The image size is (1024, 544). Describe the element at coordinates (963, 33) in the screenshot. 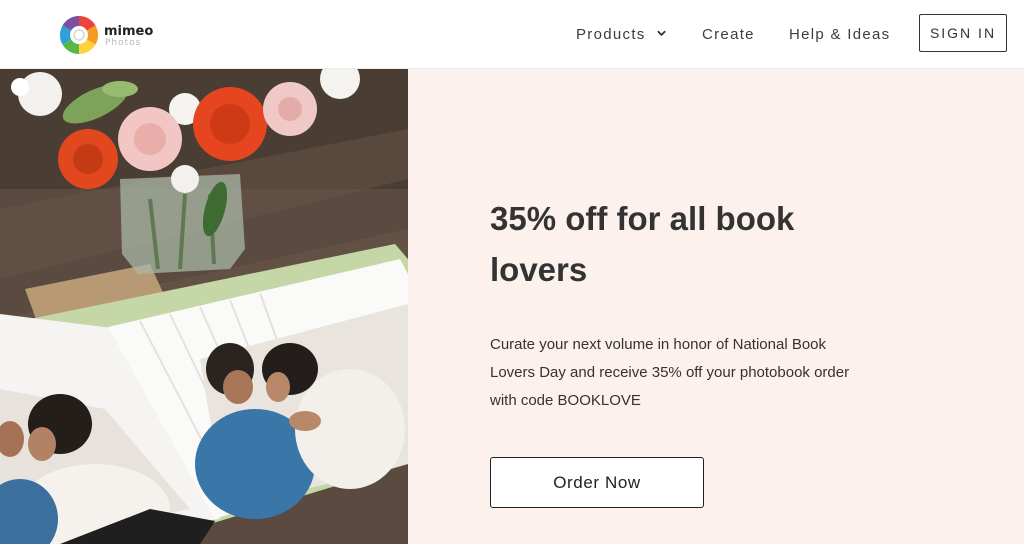

I see `sign-in-button: SIGN IN` at that location.